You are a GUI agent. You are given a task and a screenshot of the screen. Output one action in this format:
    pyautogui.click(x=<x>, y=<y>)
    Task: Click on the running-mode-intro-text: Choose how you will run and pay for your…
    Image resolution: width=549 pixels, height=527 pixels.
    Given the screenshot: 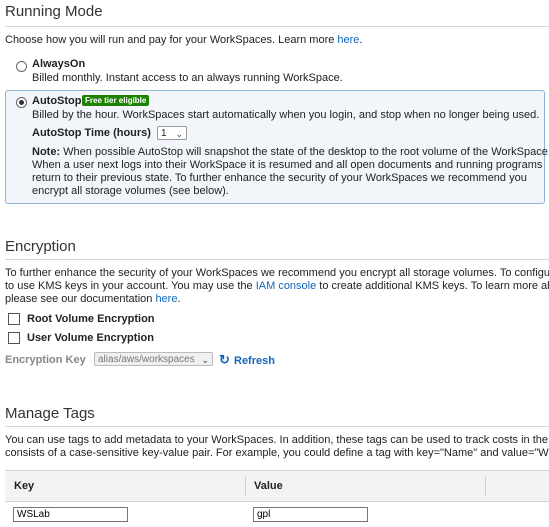 What is the action you would take?
    pyautogui.click(x=171, y=40)
    